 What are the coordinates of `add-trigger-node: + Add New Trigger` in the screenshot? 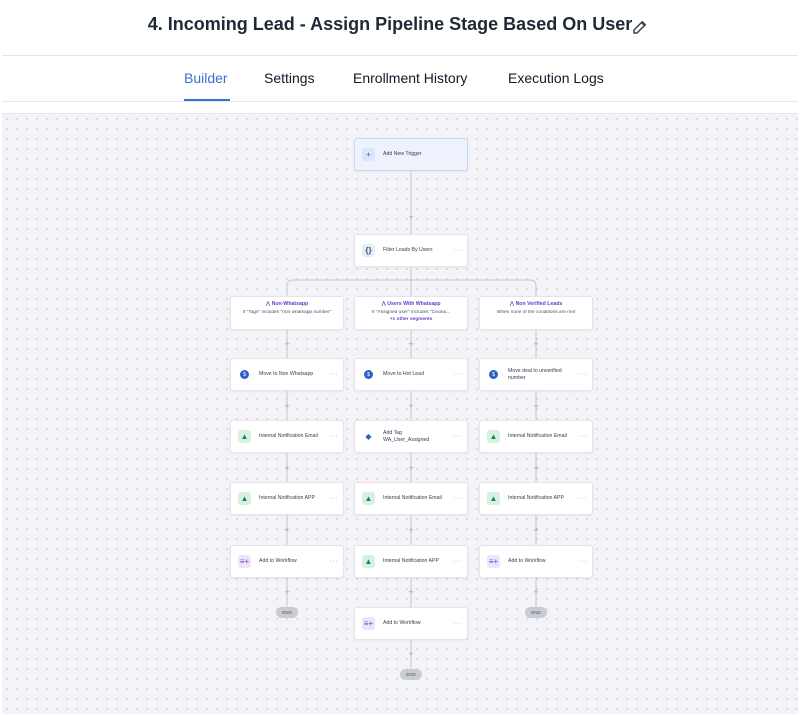 It's located at (411, 154).